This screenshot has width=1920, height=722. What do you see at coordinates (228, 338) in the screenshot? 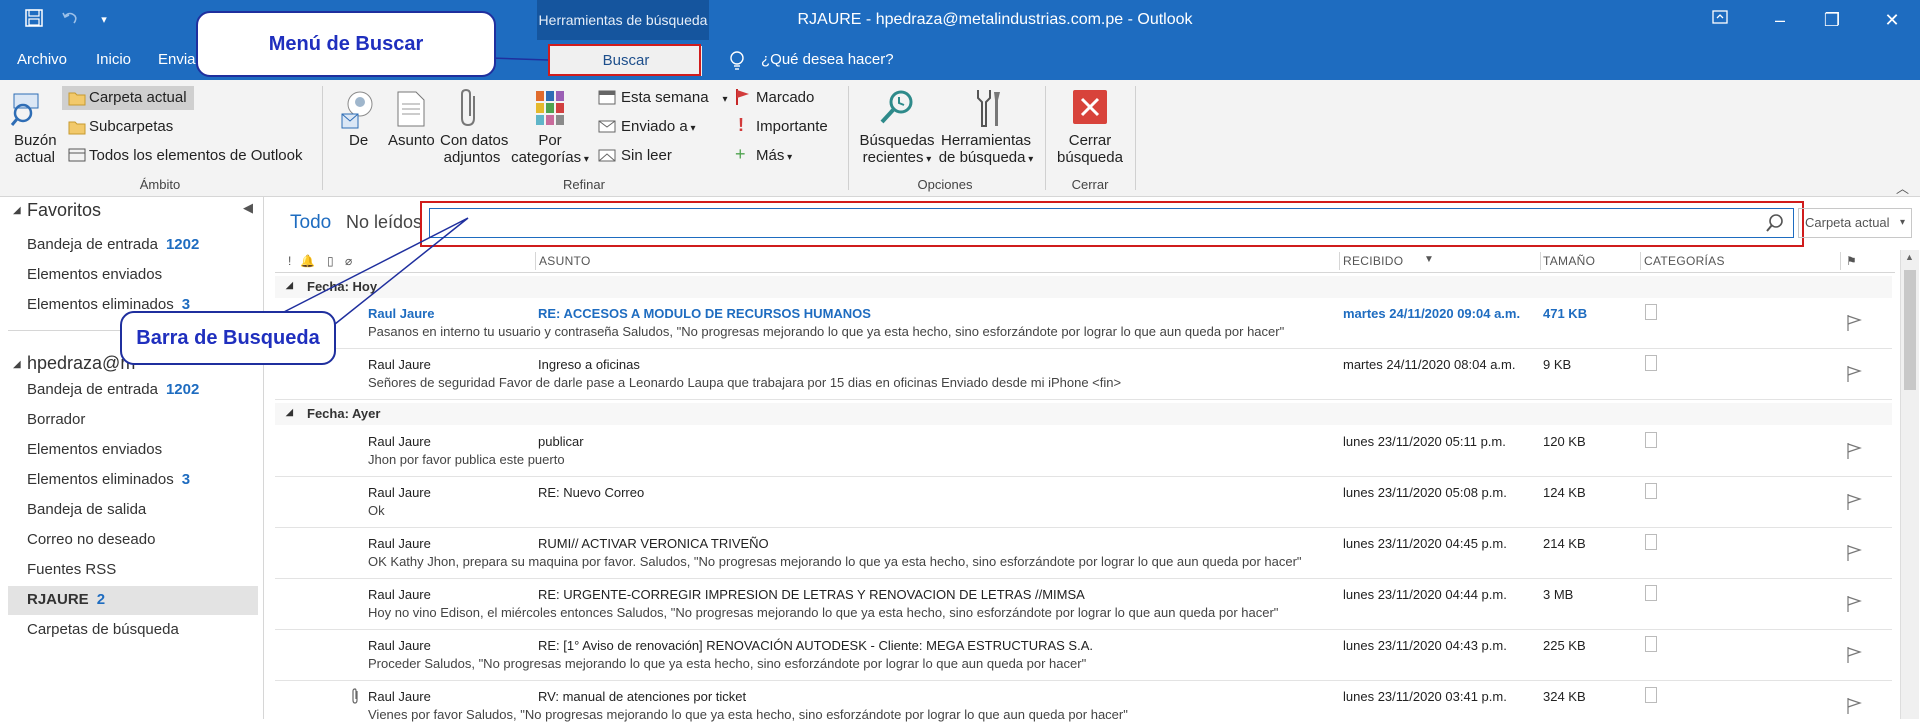
I see `callout-barra-de-busqueda: Barra de Busqueda` at bounding box center [228, 338].